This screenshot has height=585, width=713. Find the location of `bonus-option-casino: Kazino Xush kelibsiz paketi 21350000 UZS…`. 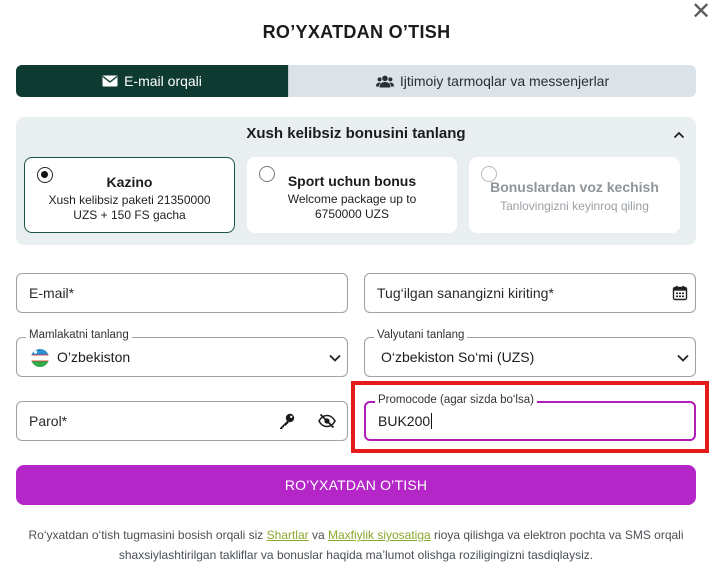

bonus-option-casino: Kazino Xush kelibsiz paketi 21350000 UZS… is located at coordinates (129, 195).